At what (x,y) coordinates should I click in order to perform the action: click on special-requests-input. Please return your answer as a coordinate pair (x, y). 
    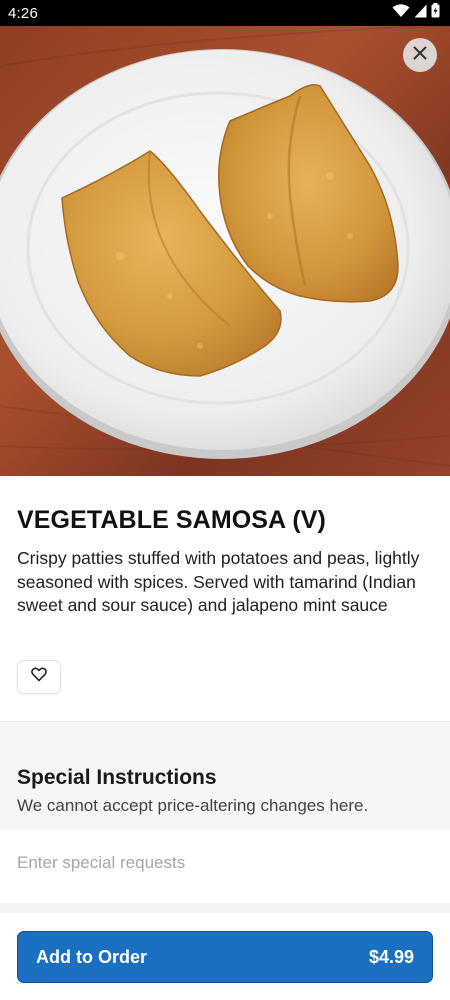
    Looking at the image, I should click on (225, 866).